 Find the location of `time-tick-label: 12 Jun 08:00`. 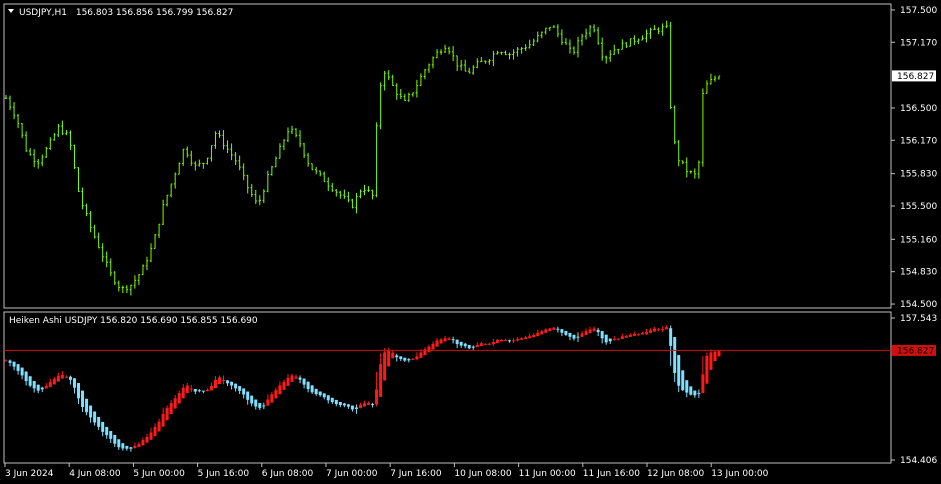

time-tick-label: 12 Jun 08:00 is located at coordinates (675, 474).